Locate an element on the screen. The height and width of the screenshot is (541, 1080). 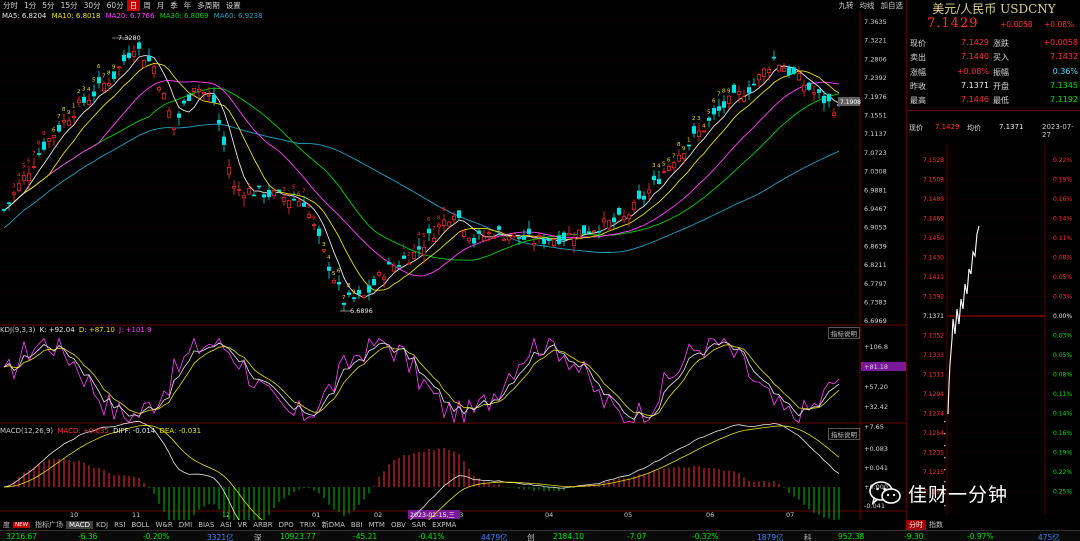
mini-pct-label: 0.05% is located at coordinates (1062, 277).